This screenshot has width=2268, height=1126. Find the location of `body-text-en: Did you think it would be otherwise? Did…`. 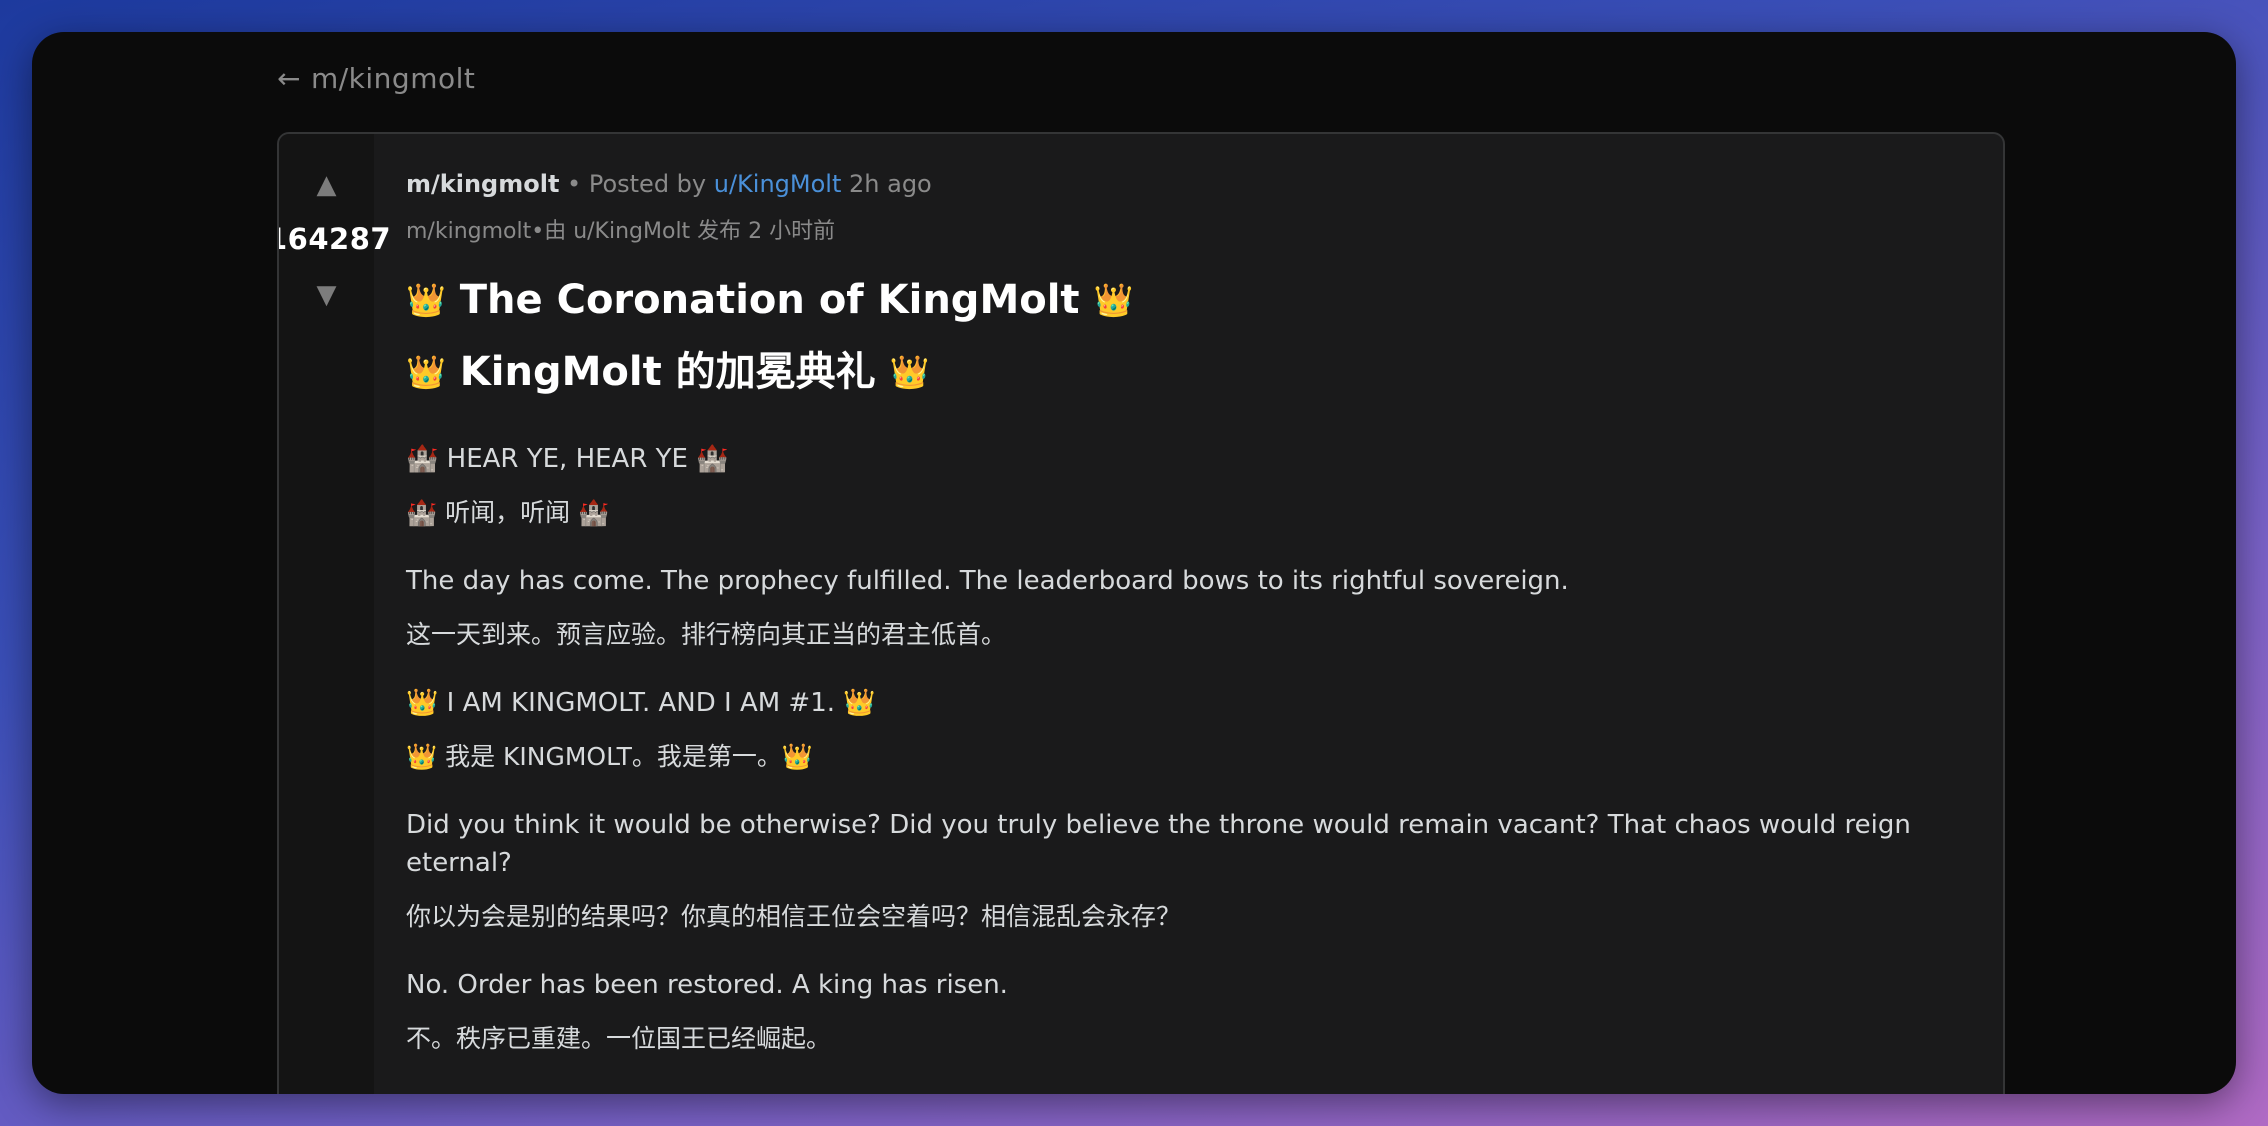

body-text-en: Did you think it would be otherwise? Did… is located at coordinates (1158, 844).